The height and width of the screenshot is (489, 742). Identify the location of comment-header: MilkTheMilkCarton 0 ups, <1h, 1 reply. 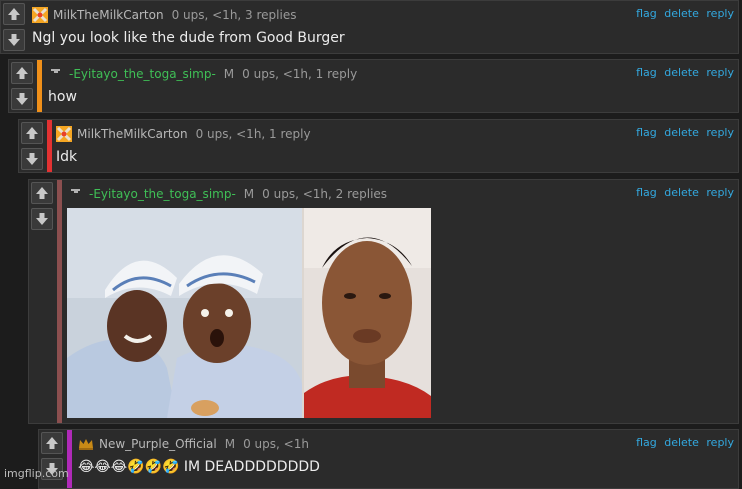
(183, 134).